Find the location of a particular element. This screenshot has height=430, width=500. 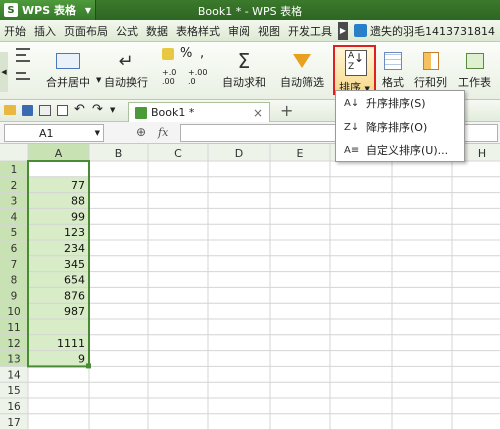

worksheet-button: 工作表 is located at coordinates (474, 69).